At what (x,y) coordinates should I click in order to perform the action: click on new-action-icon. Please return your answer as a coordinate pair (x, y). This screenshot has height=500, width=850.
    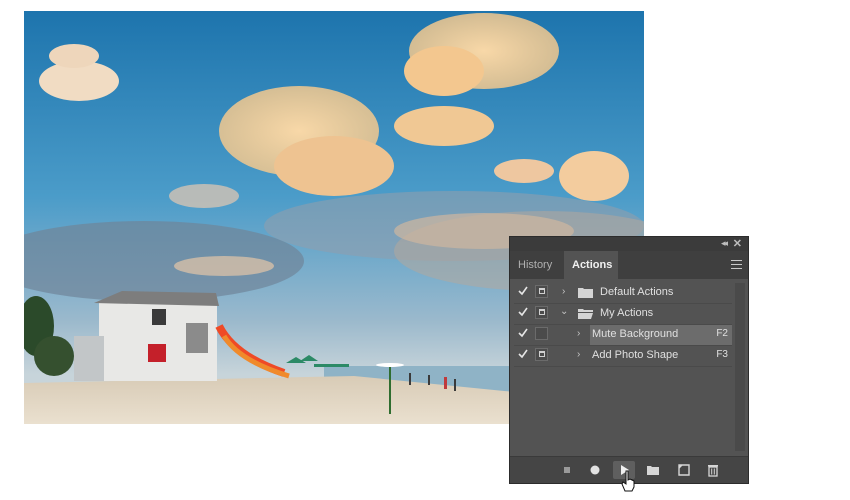
    Looking at the image, I should click on (684, 470).